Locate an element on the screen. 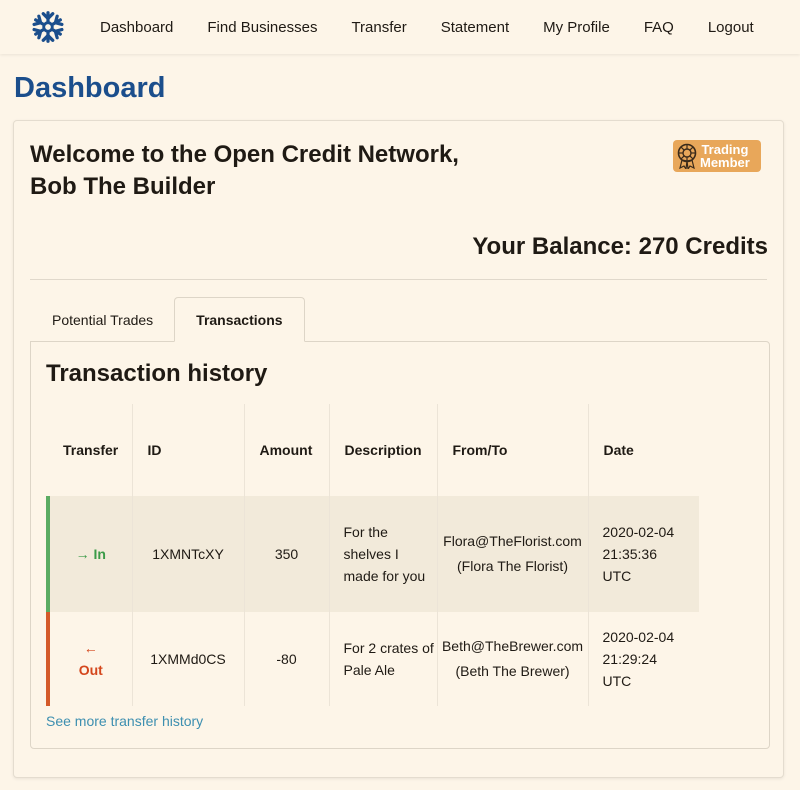 The width and height of the screenshot is (800, 790). col-amount: Amount is located at coordinates (287, 450).